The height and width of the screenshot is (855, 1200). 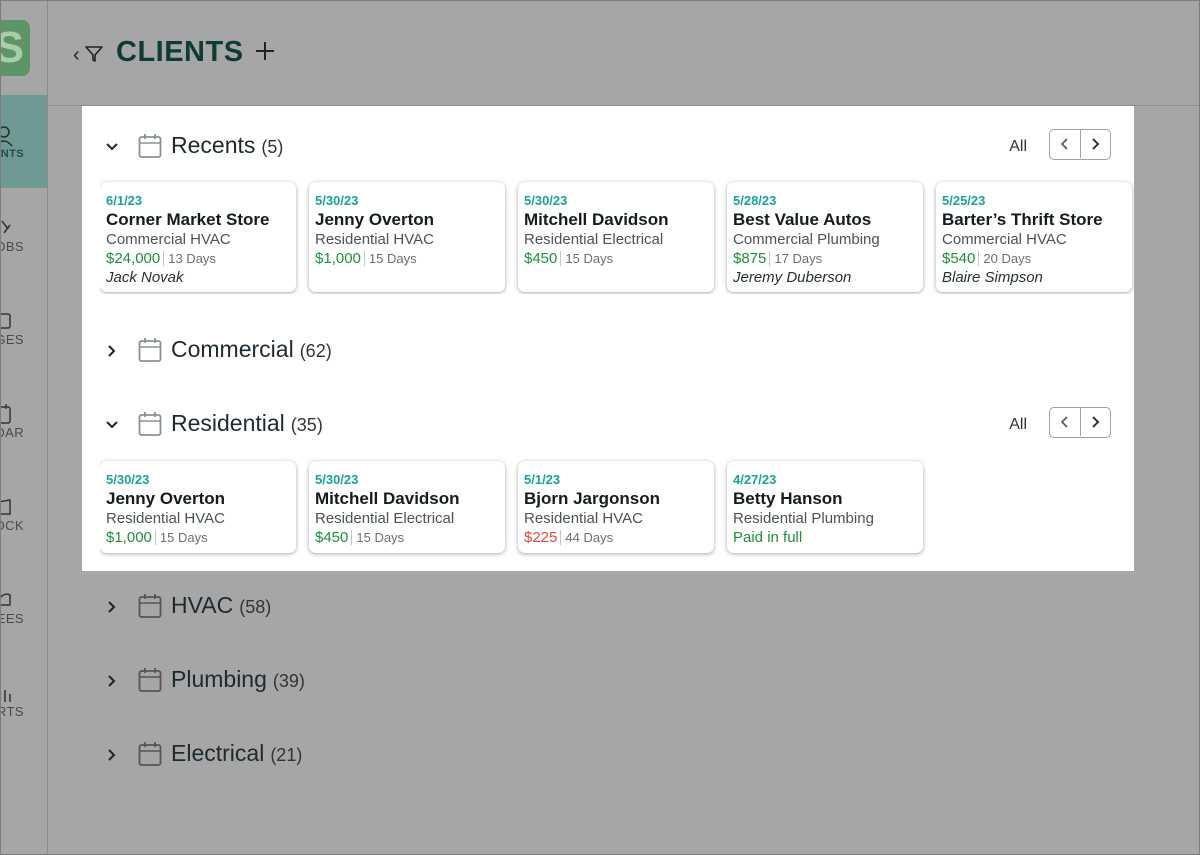 I want to click on group-title: Residential, so click(x=228, y=423).